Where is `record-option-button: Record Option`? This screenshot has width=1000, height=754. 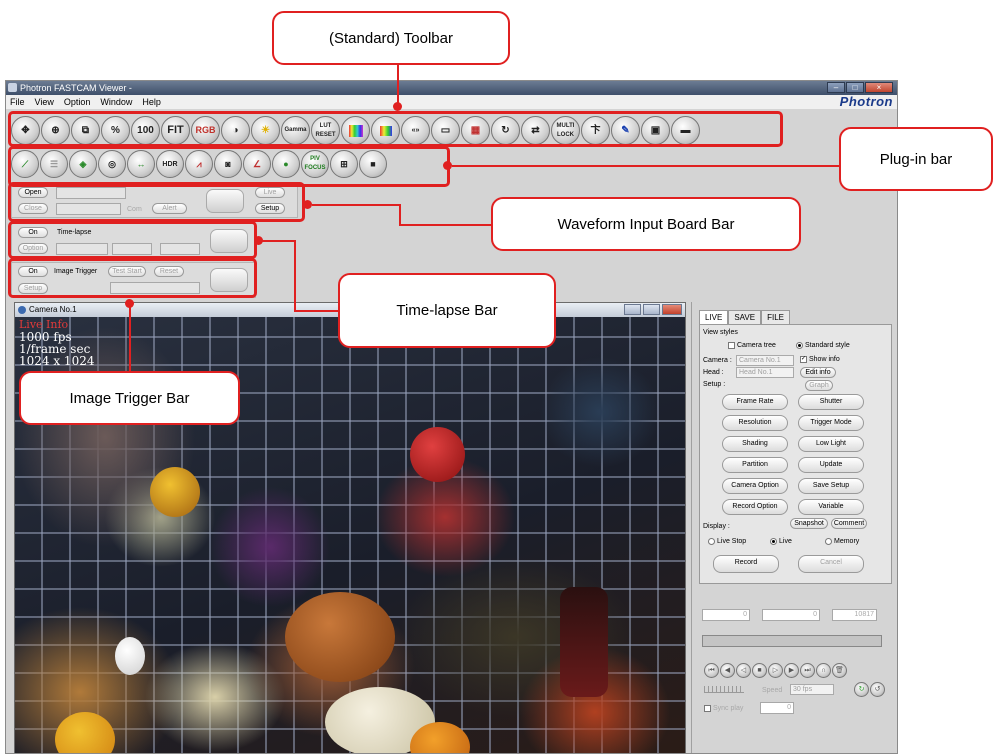
record-option-button: Record Option is located at coordinates (755, 507).